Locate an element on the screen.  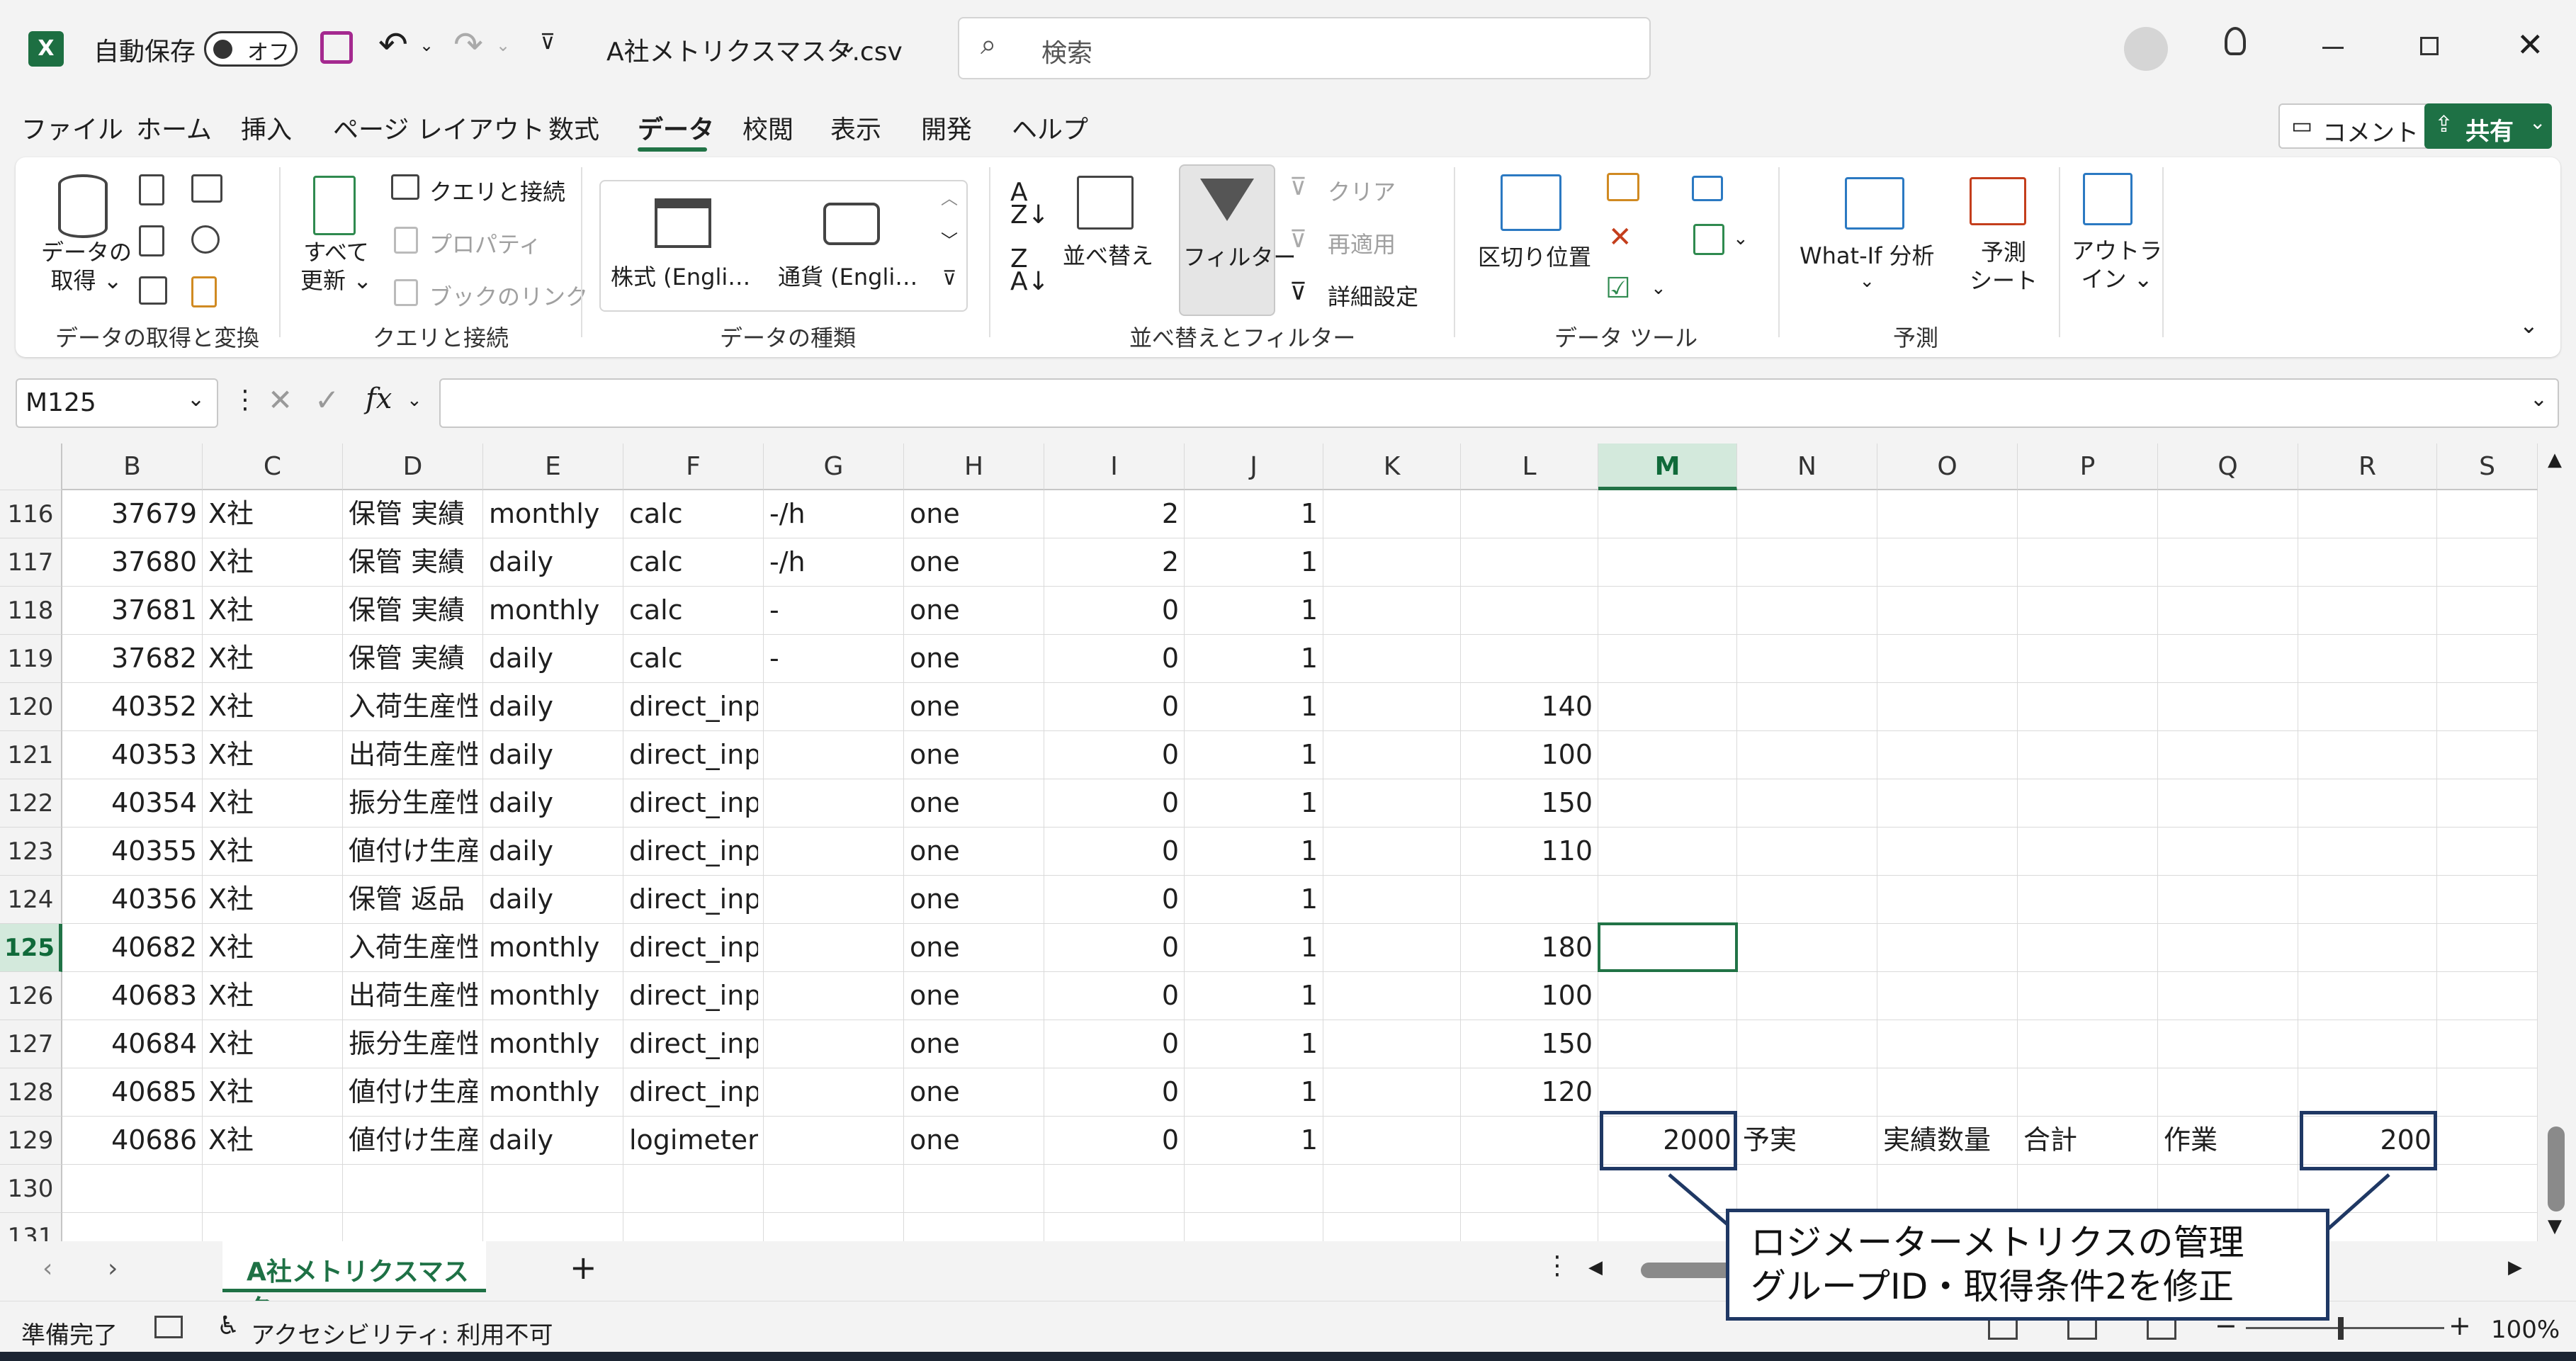
column-header-j: J is located at coordinates (1254, 467).